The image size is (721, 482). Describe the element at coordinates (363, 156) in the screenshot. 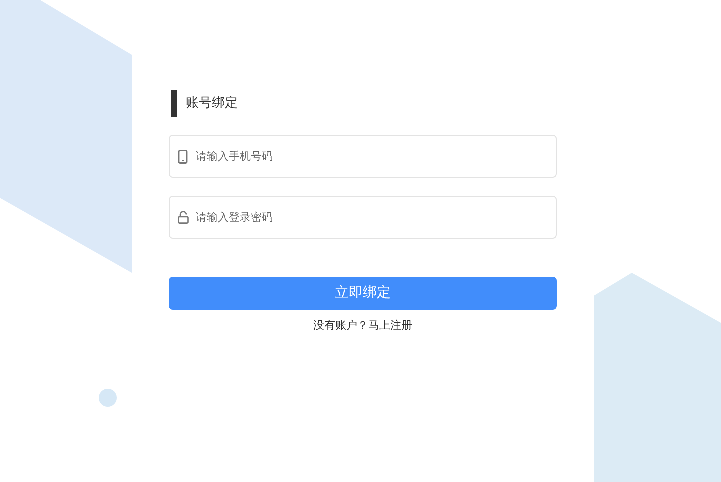

I see `input-field: 请输入手机号码` at that location.